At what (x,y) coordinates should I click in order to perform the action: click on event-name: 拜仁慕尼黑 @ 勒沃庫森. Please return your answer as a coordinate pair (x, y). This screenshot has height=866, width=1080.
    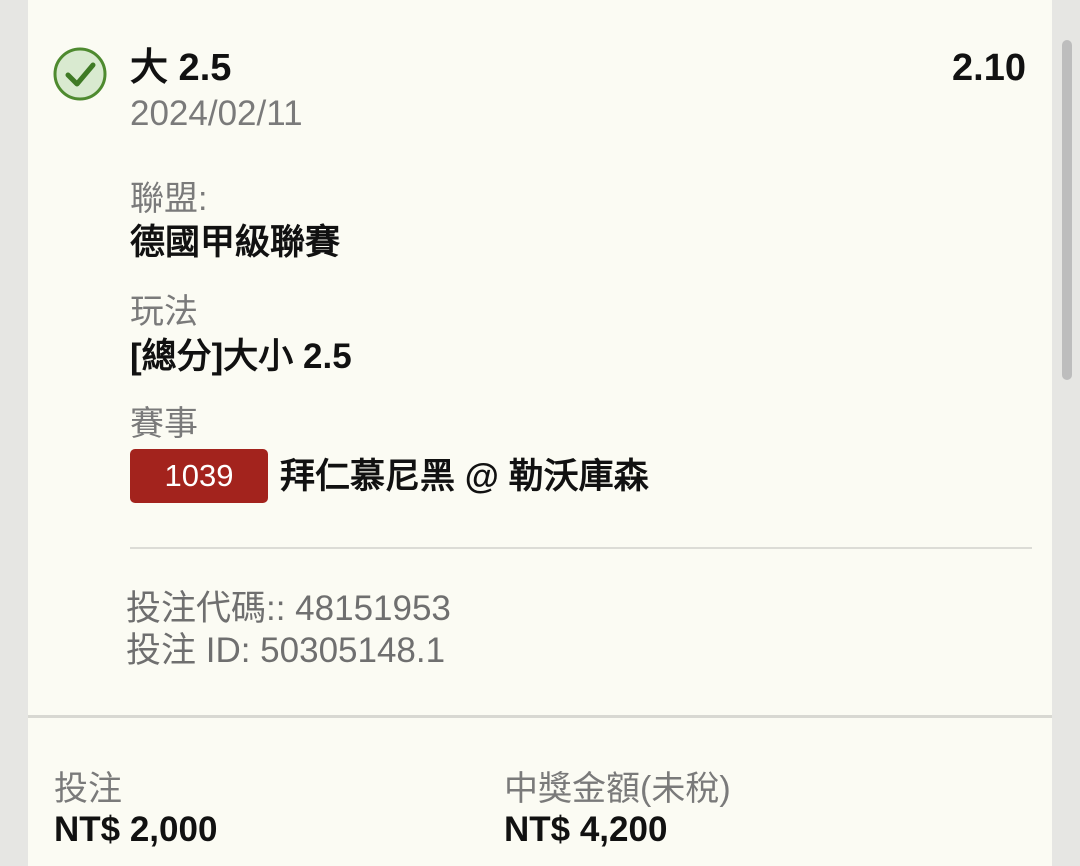
    Looking at the image, I should click on (464, 476).